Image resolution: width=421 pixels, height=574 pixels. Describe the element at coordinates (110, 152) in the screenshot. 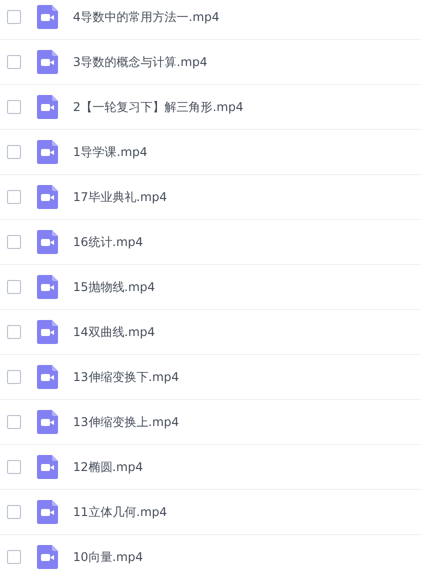

I see `file-name: 1导学课.mp4` at that location.